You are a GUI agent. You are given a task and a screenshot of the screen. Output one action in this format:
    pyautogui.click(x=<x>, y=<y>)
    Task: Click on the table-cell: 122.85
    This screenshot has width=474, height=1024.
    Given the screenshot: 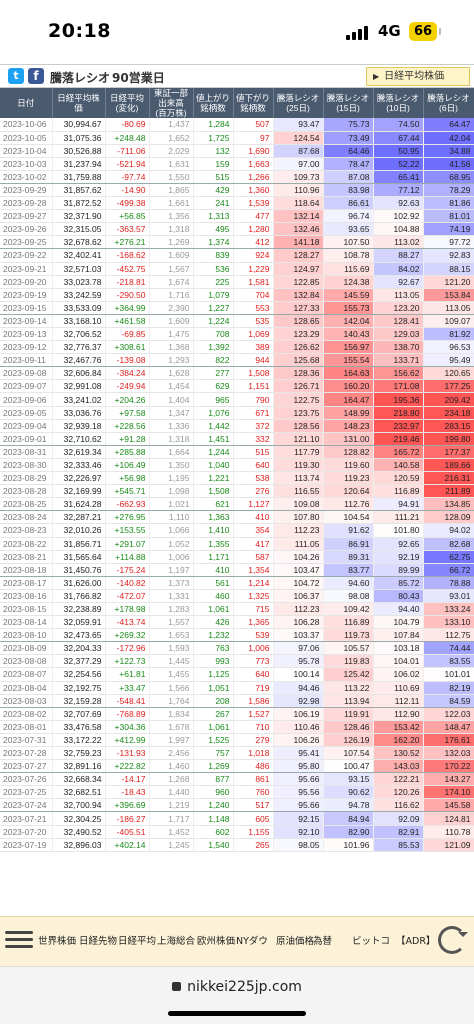 What is the action you would take?
    pyautogui.click(x=298, y=282)
    